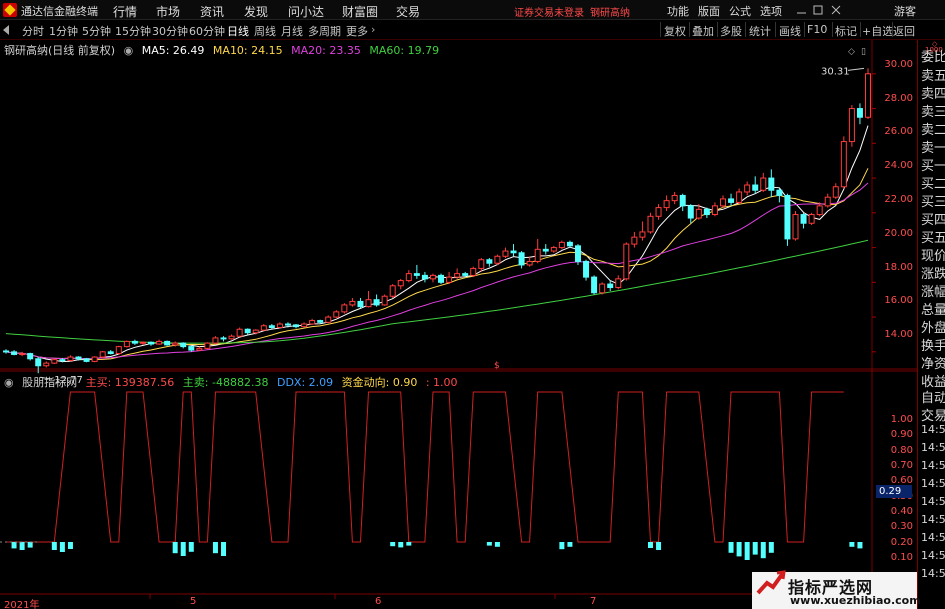 This screenshot has height=609, width=945. What do you see at coordinates (901, 557) in the screenshot?
I see `ind-tick-010: 0.10` at bounding box center [901, 557].